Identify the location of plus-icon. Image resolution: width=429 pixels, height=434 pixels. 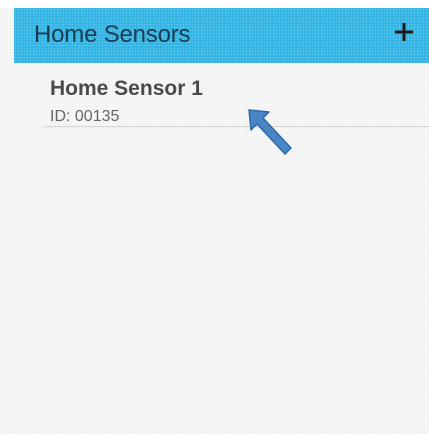
(404, 32).